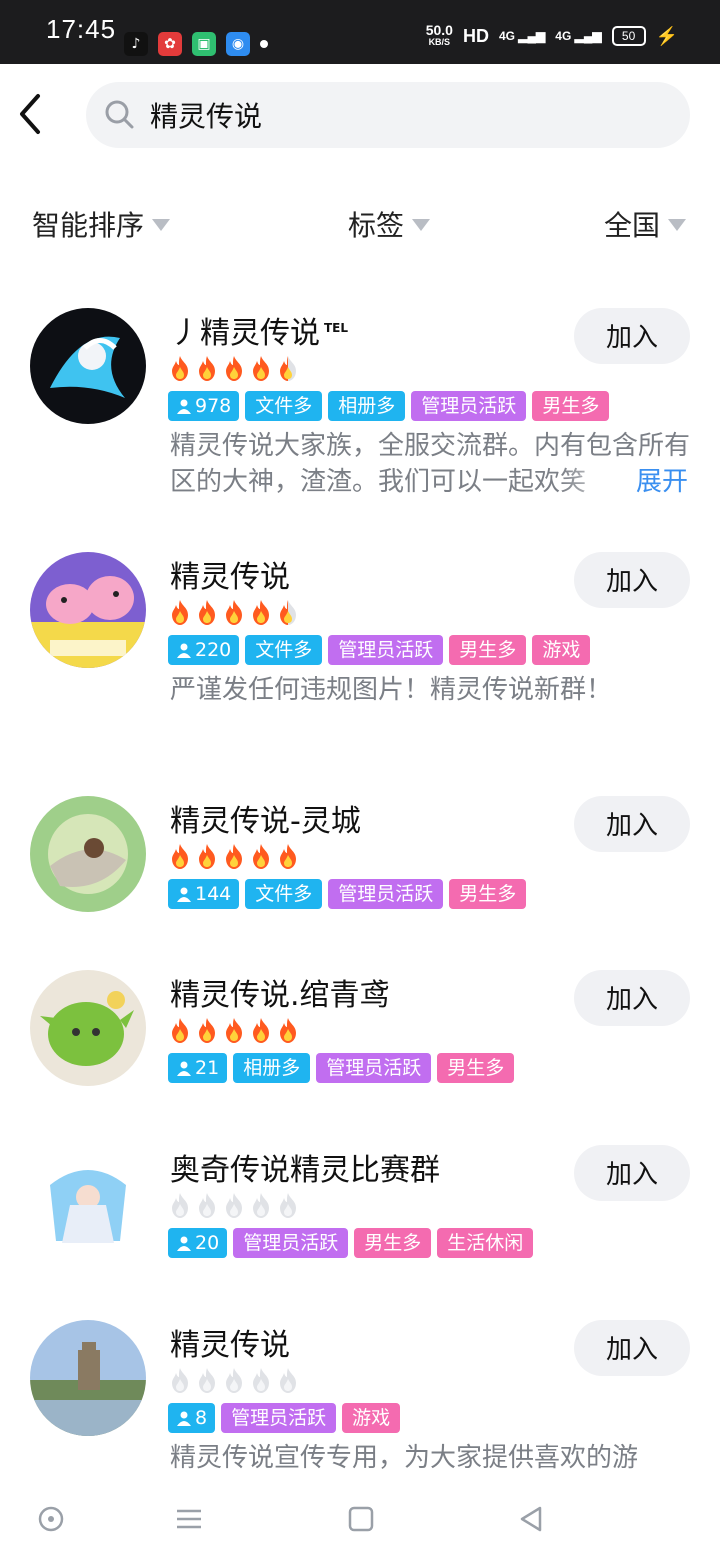 This screenshot has width=720, height=1560. I want to click on group-tags: 8 管理员活跃 游戏, so click(284, 1418).